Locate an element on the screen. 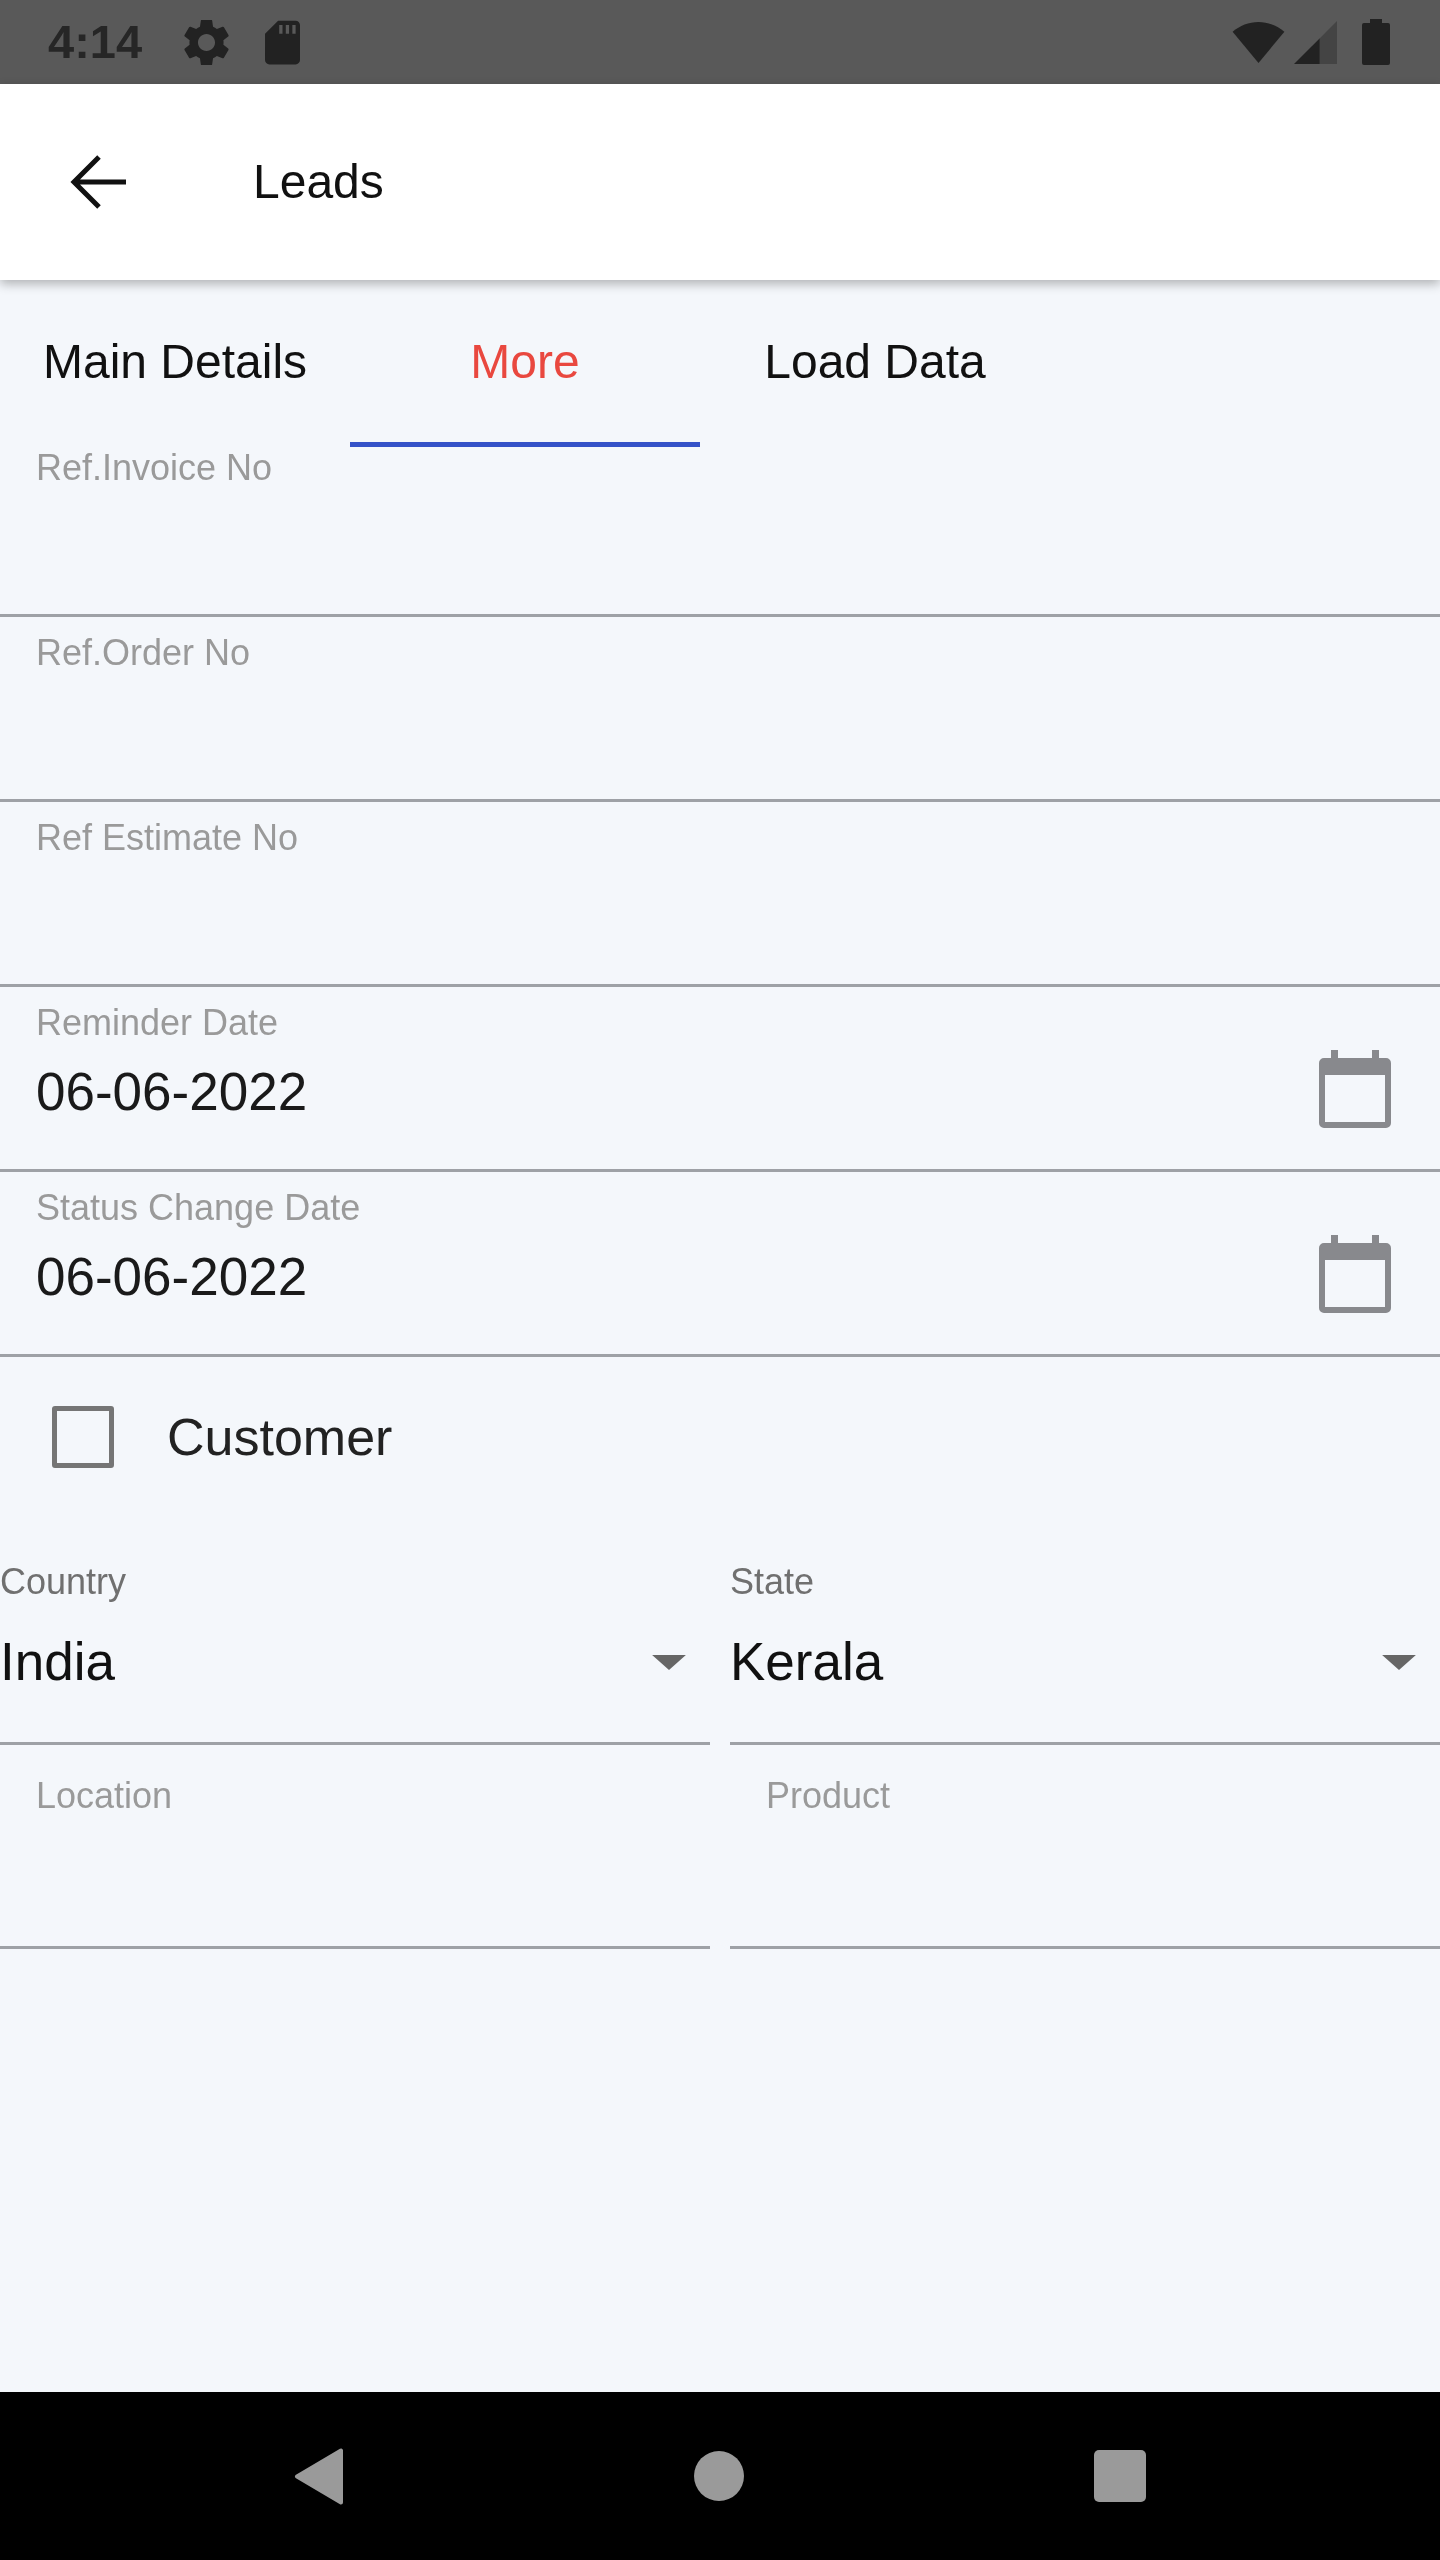 Image resolution: width=1440 pixels, height=2560 pixels. sd-card-icon is located at coordinates (283, 42).